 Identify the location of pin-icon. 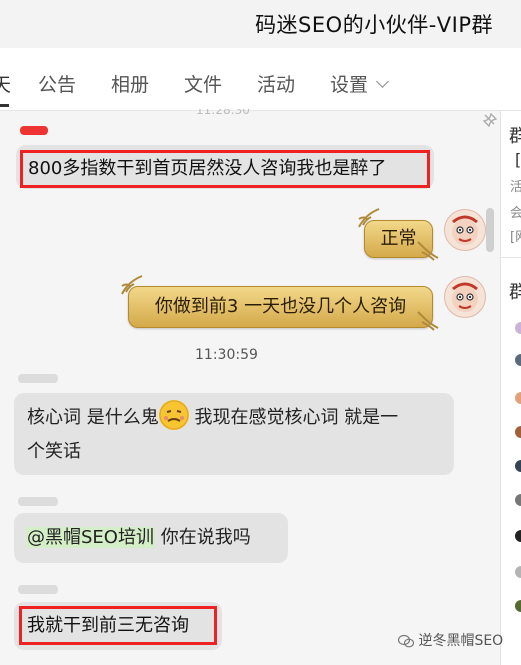
(490, 120).